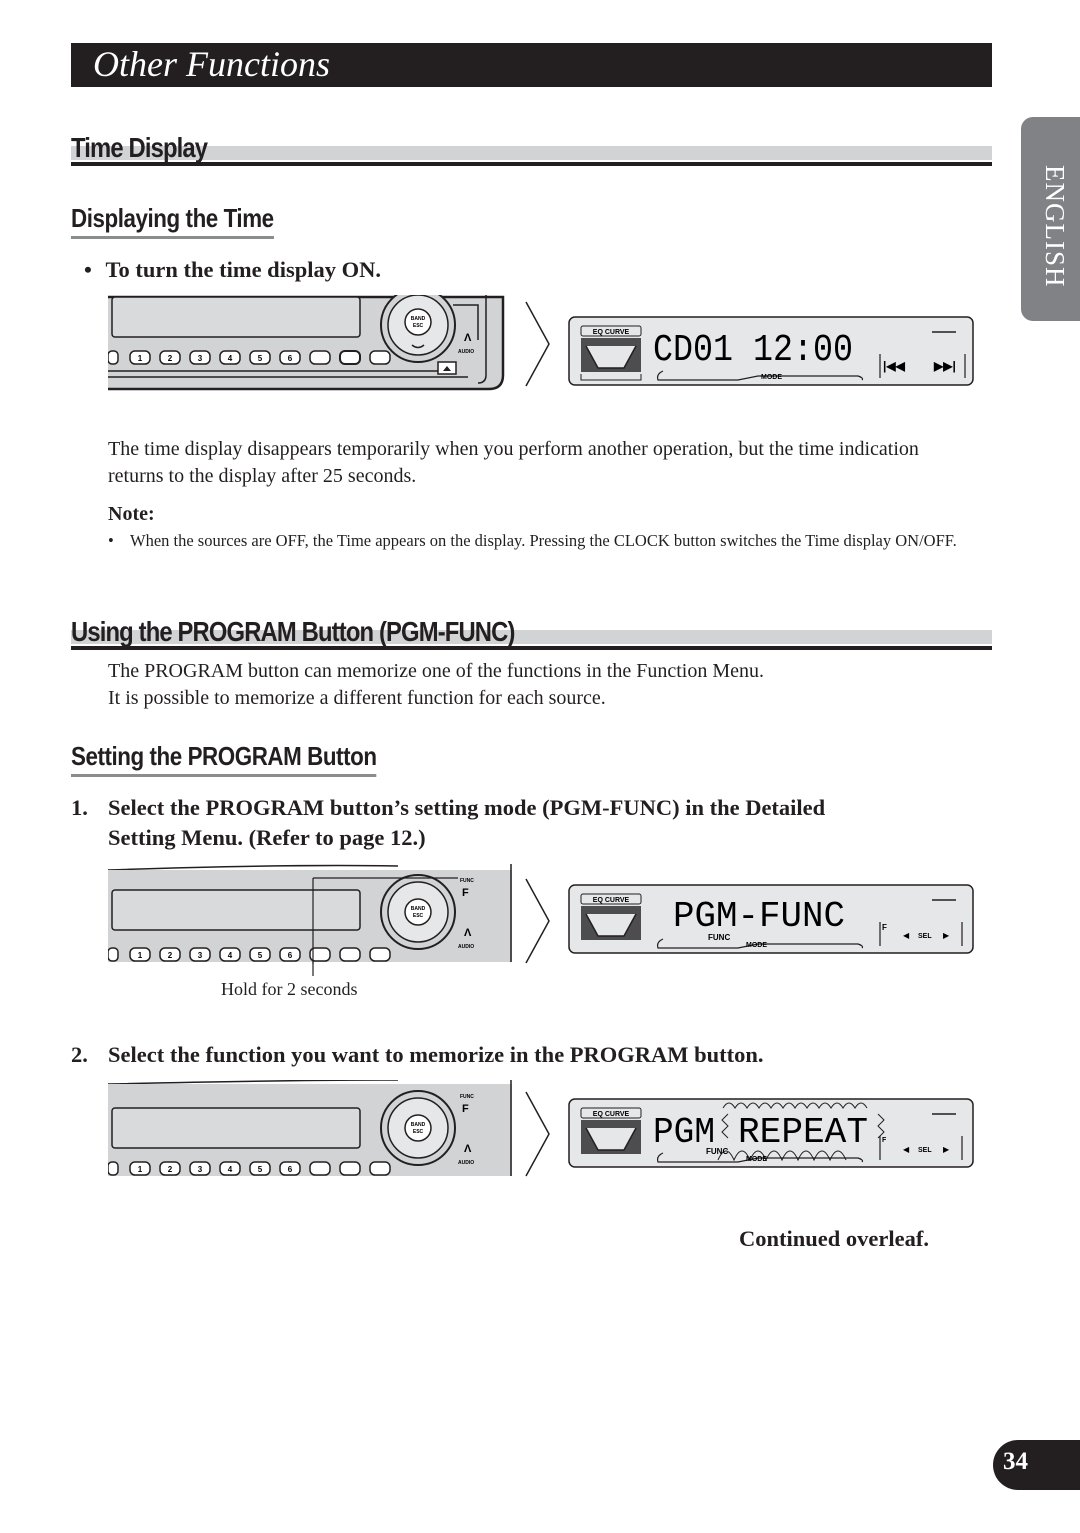 This screenshot has height=1533, width=1080. I want to click on next-track-icon: ▶▶|, so click(944, 366).